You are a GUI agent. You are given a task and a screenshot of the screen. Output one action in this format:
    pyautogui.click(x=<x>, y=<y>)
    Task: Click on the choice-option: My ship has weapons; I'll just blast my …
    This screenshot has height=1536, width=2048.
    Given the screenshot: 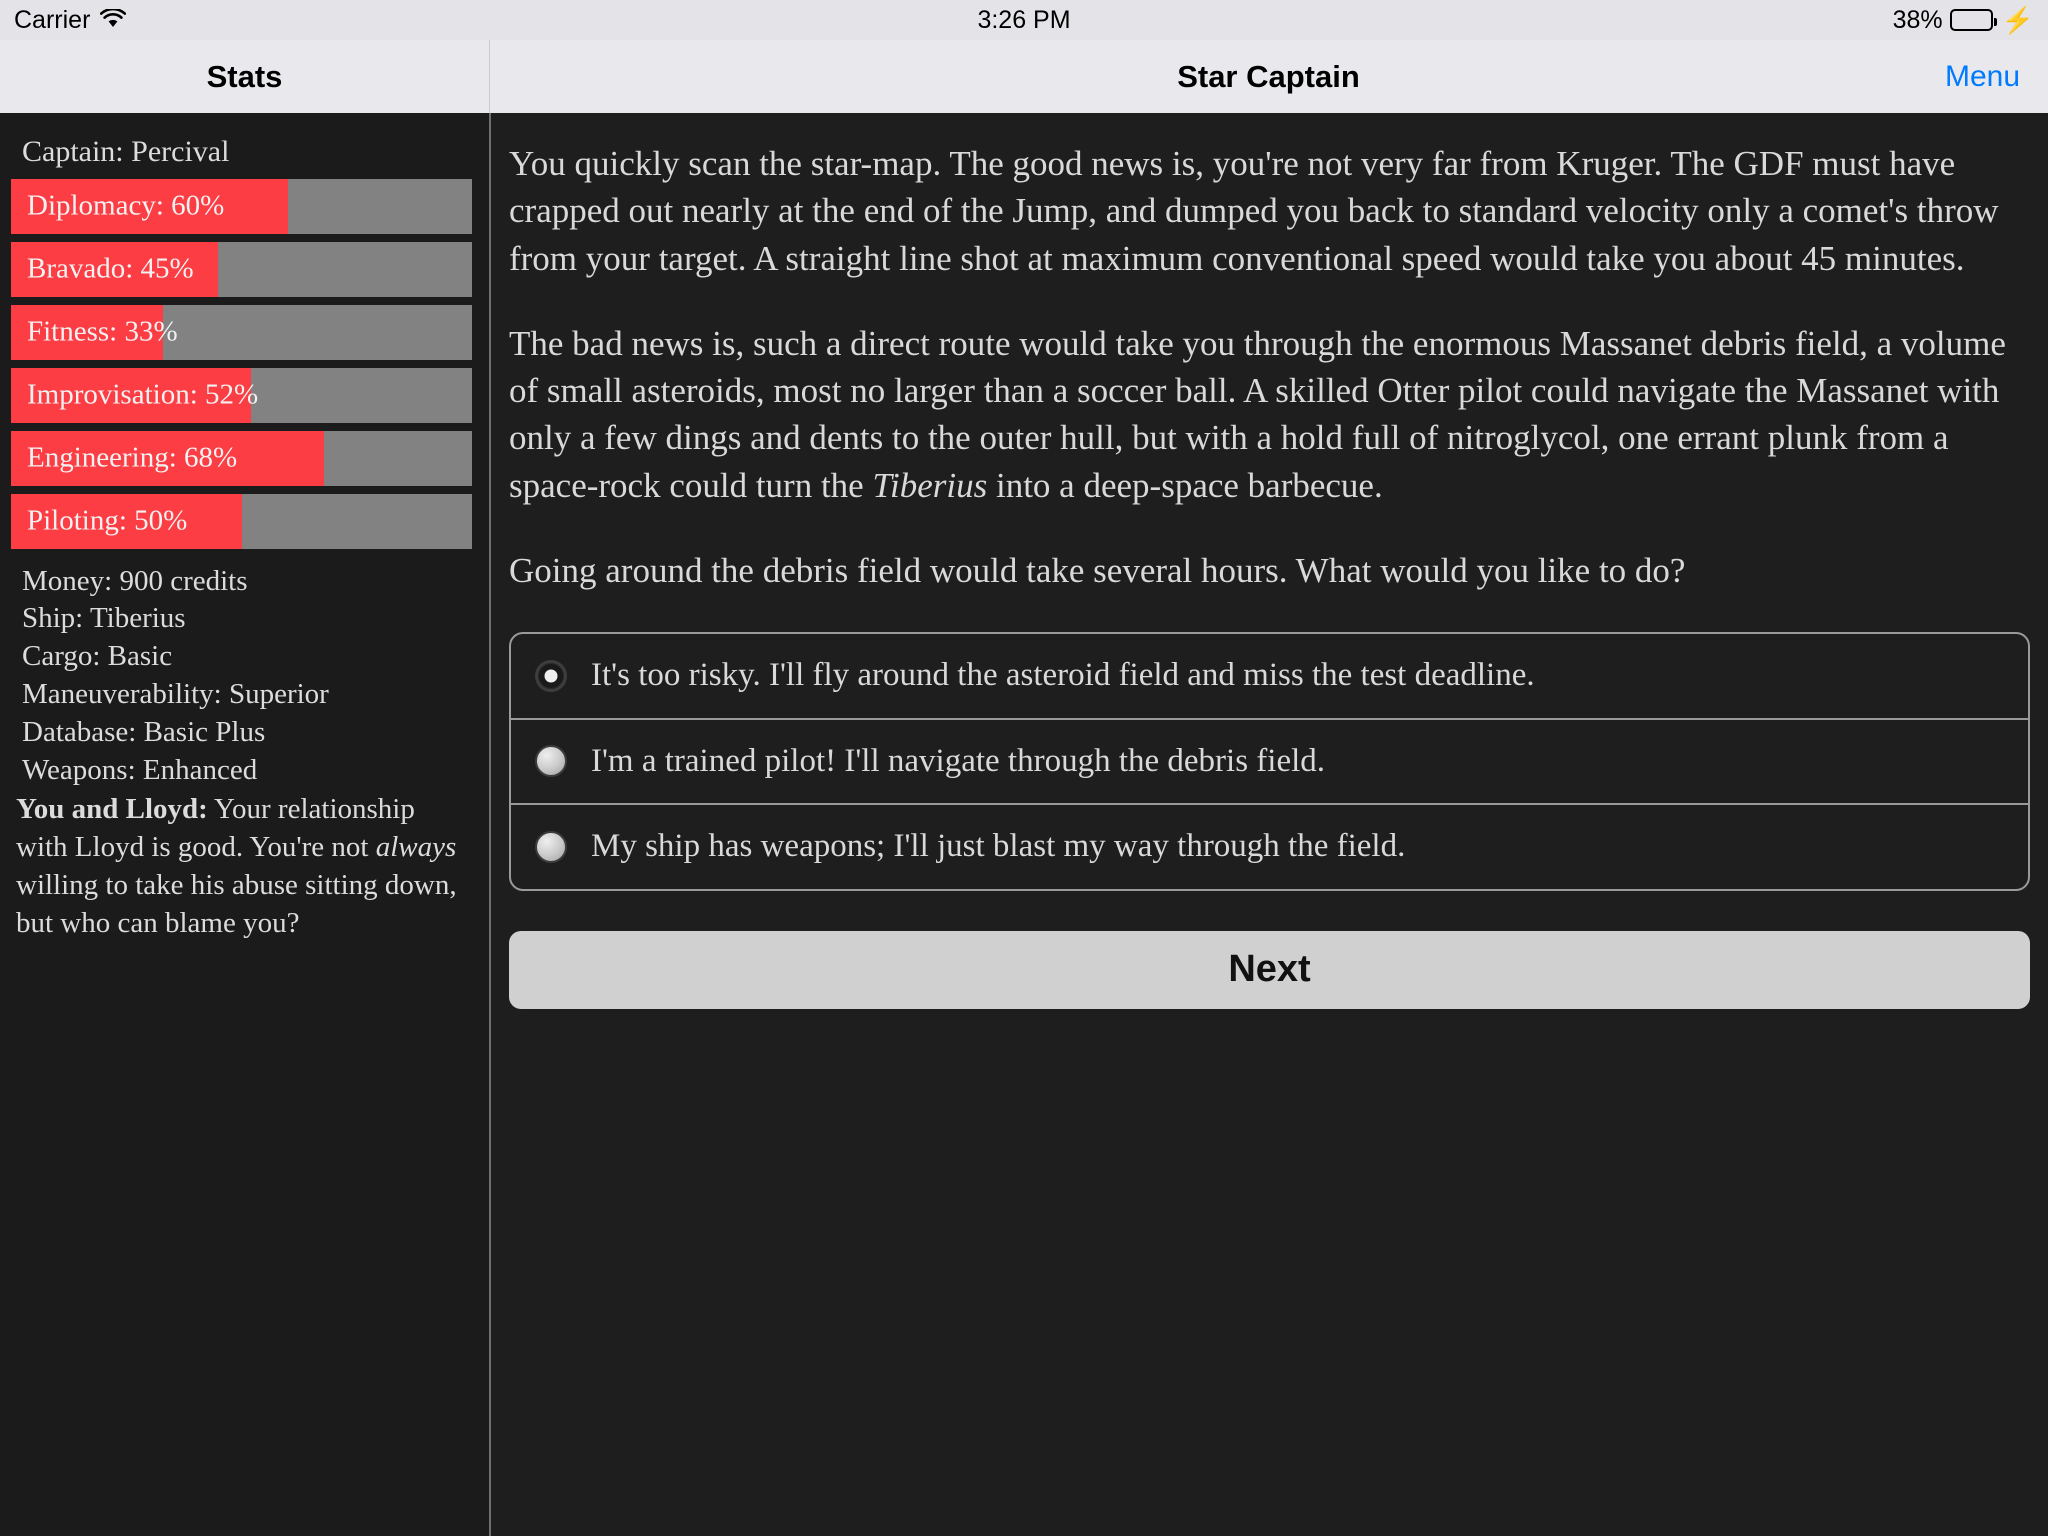 What is the action you would take?
    pyautogui.click(x=1269, y=847)
    